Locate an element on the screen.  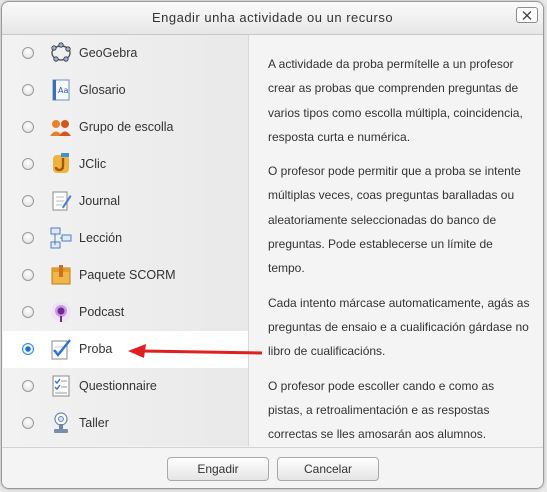
close-icon is located at coordinates (527, 15).